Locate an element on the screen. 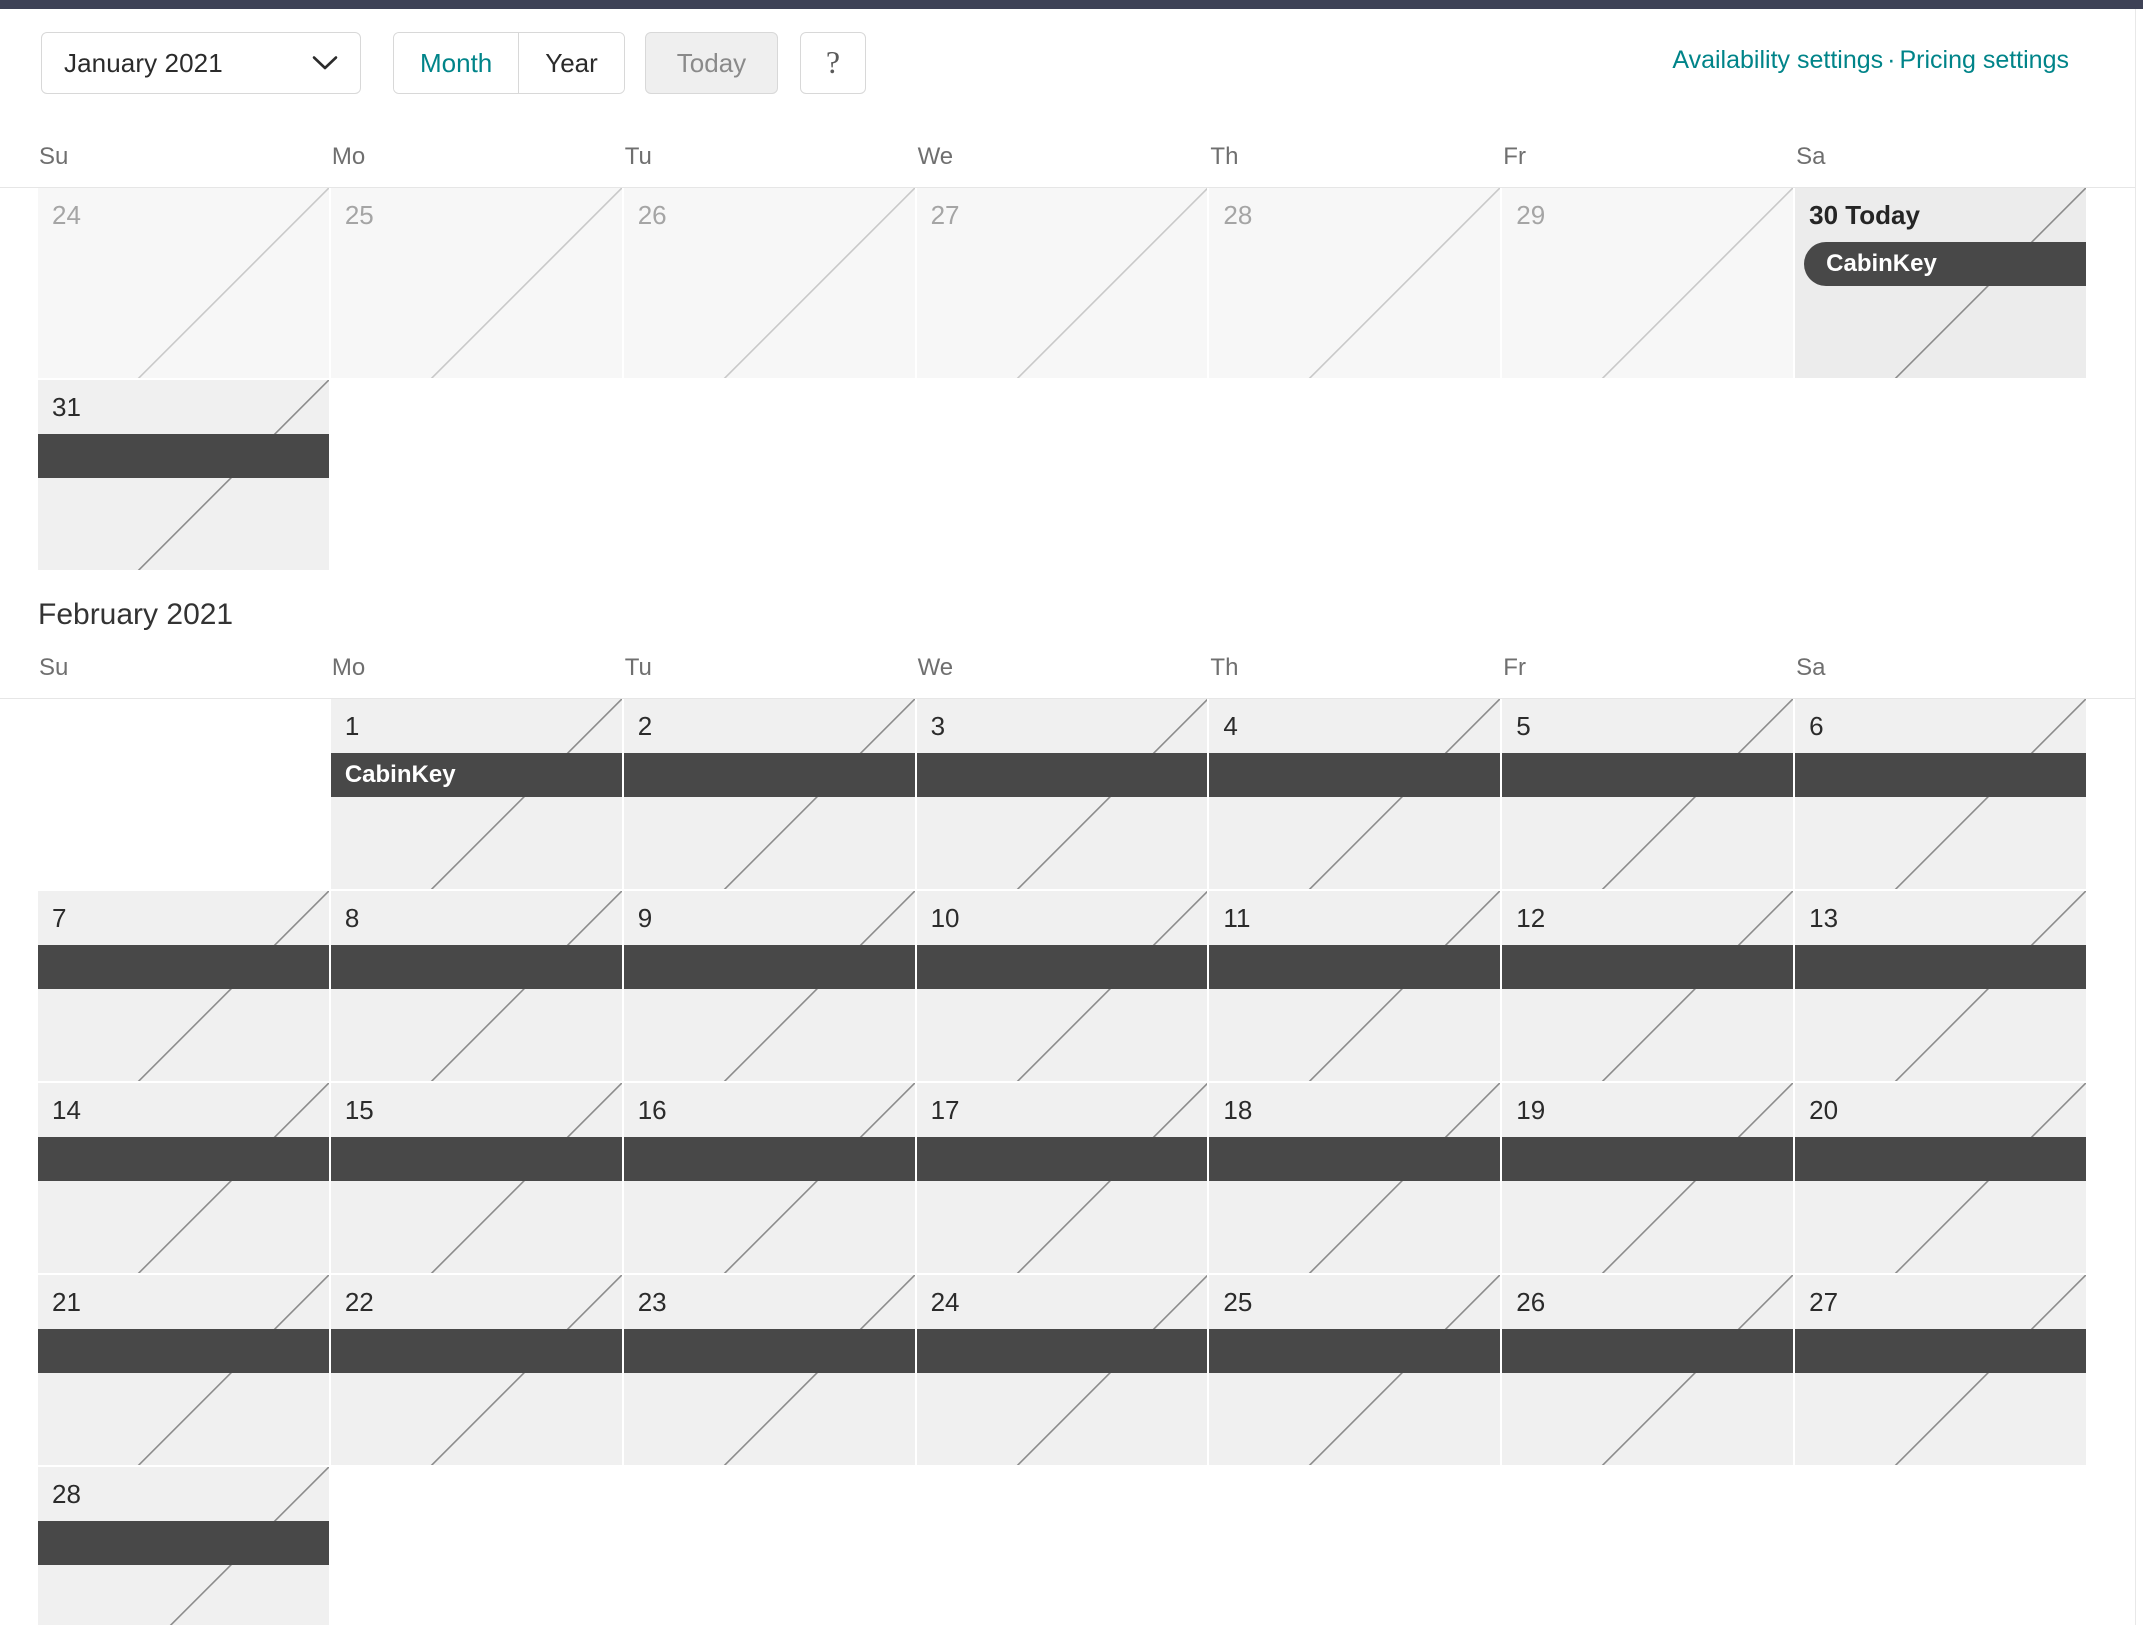 The image size is (2143, 1625). month-selector: January 2021 is located at coordinates (201, 63).